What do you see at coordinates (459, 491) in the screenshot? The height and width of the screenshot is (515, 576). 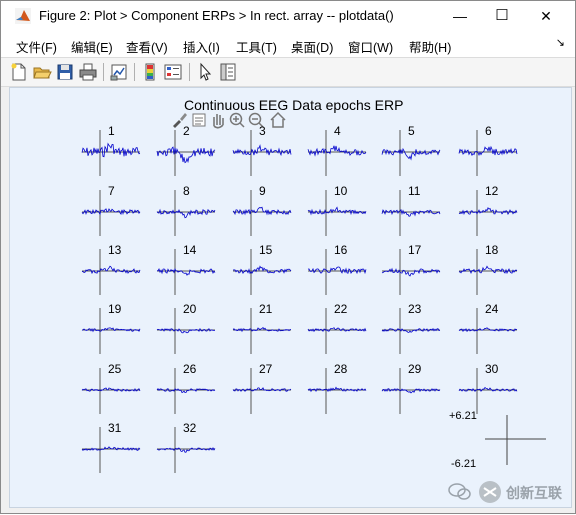 I see `wechat-icon` at bounding box center [459, 491].